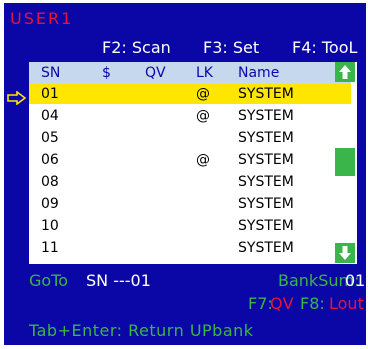  Describe the element at coordinates (50, 116) in the screenshot. I see `cell-sn: 04` at that location.